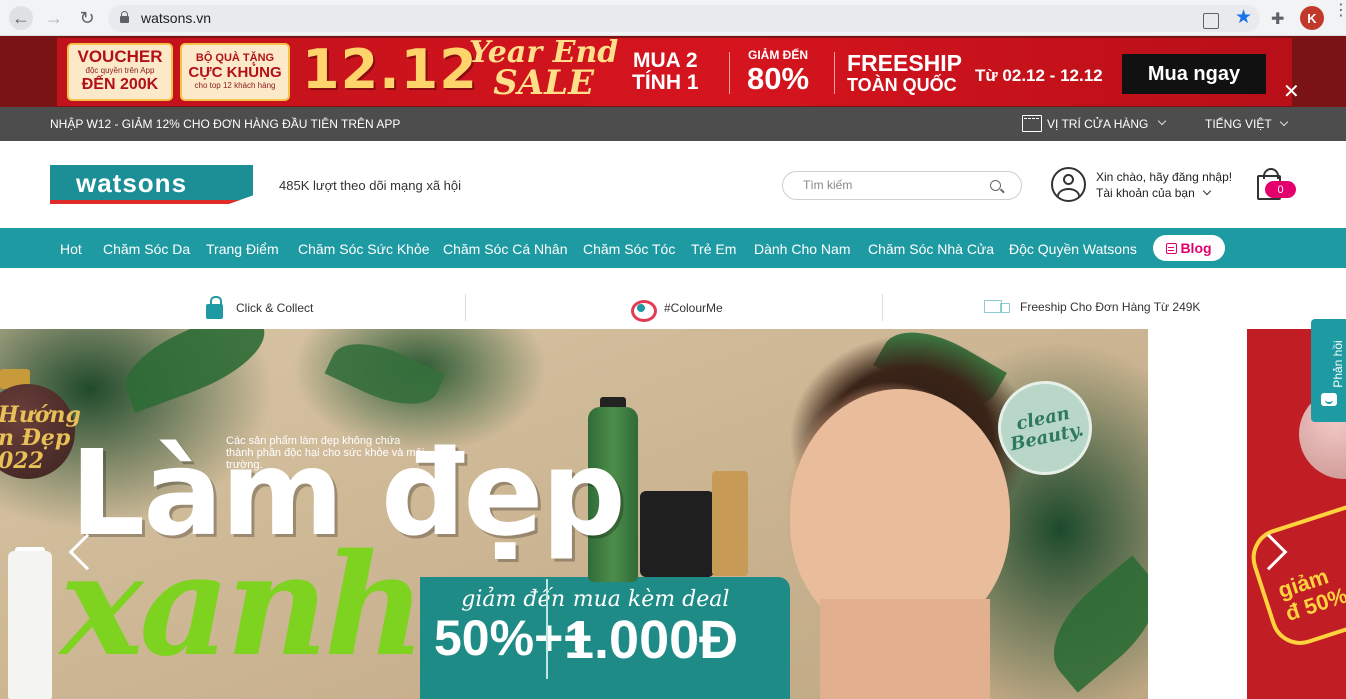  What do you see at coordinates (995, 185) in the screenshot?
I see `search-icon` at bounding box center [995, 185].